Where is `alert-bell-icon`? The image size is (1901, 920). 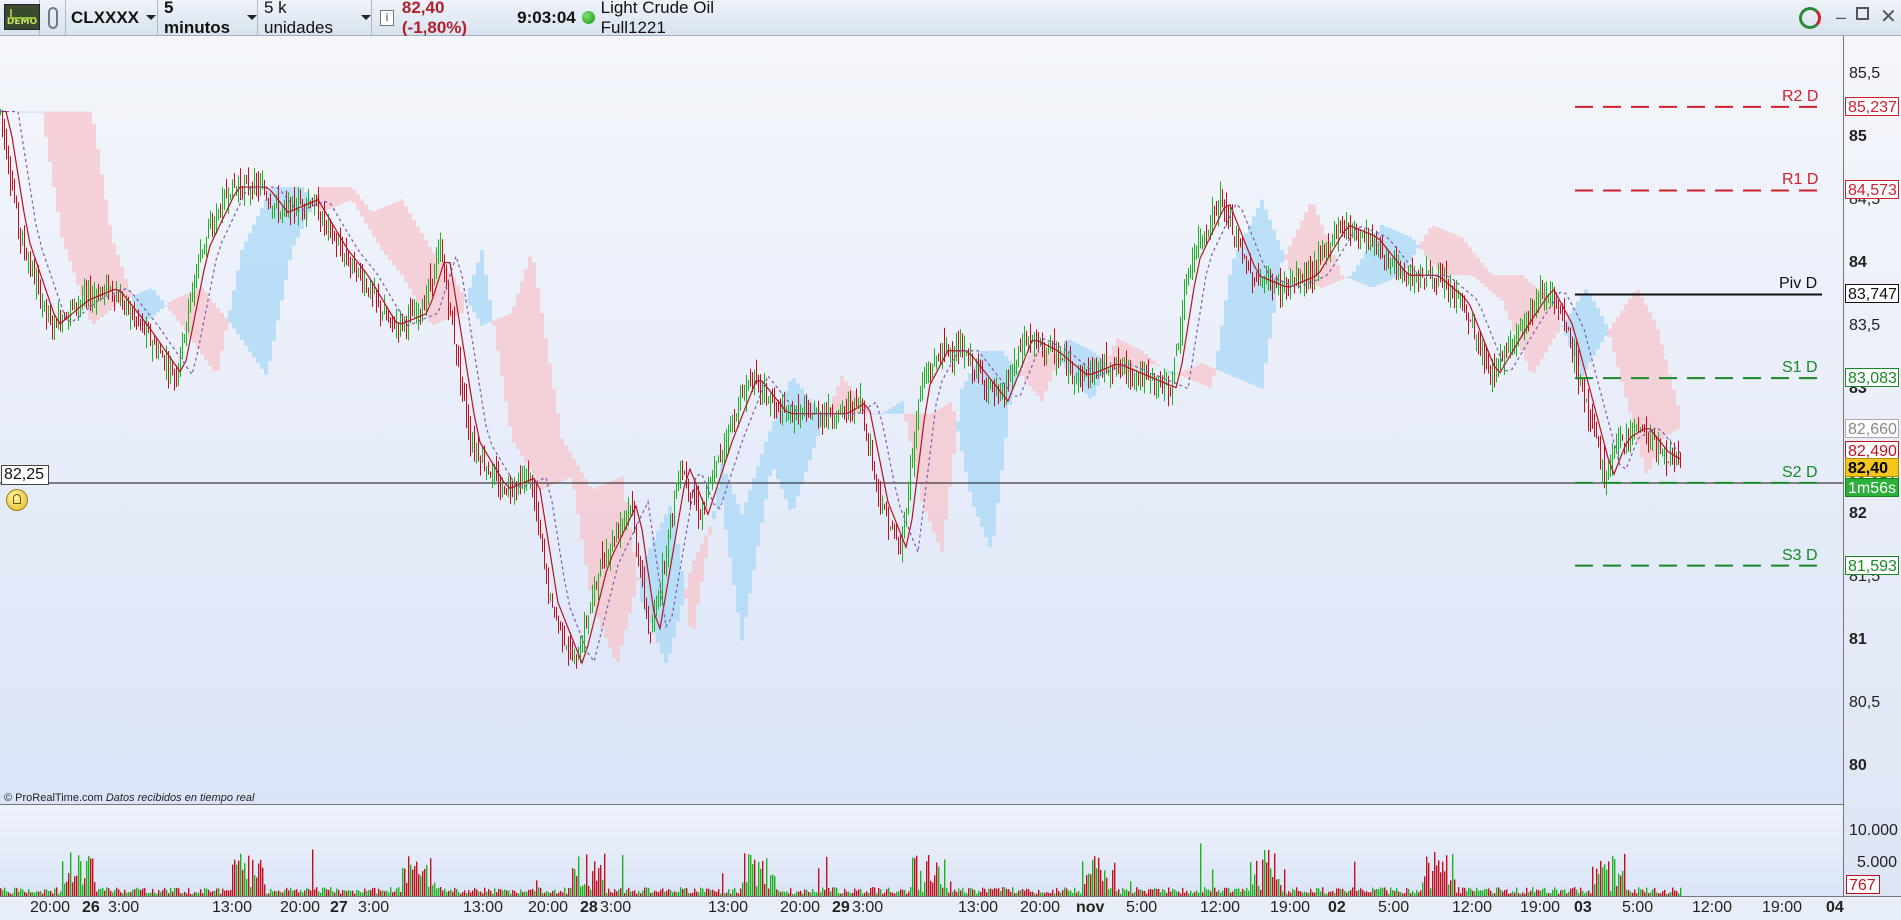 alert-bell-icon is located at coordinates (17, 500).